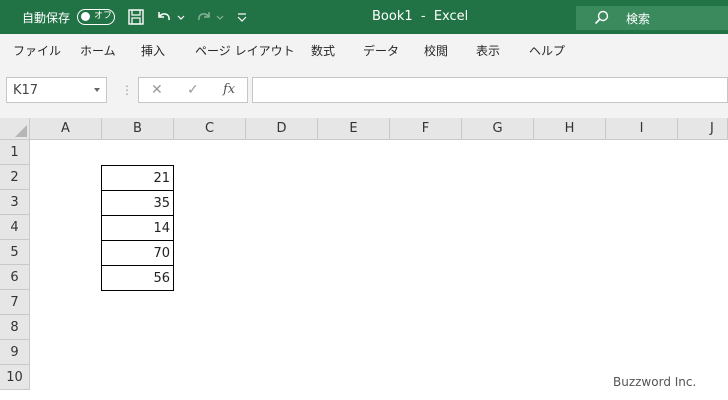 This screenshot has width=728, height=400. What do you see at coordinates (703, 129) in the screenshot?
I see `column-header-j: J` at bounding box center [703, 129].